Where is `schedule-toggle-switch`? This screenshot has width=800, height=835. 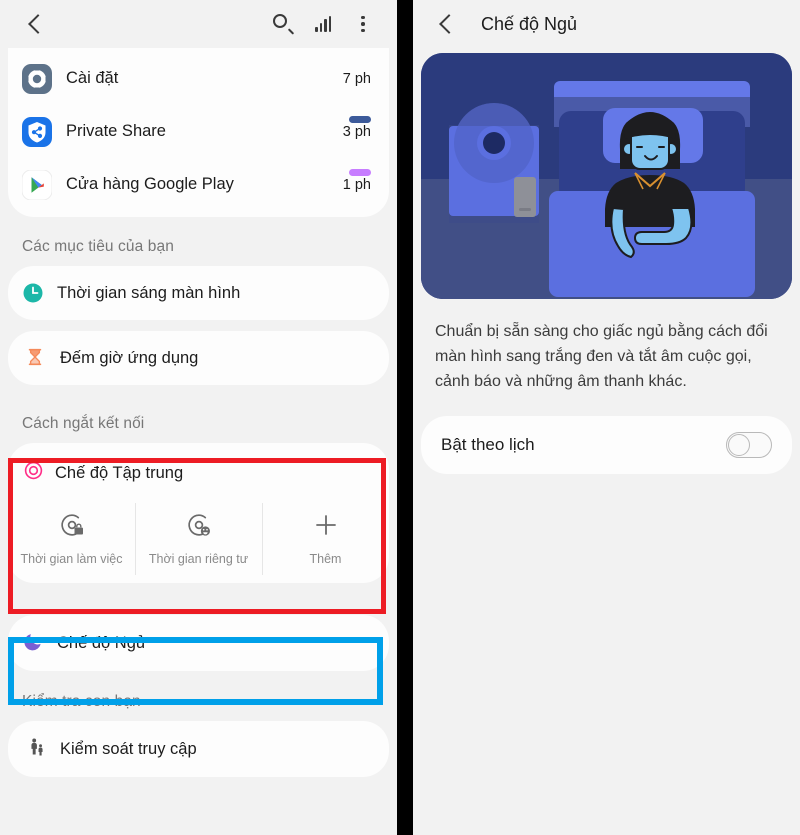
schedule-toggle-switch is located at coordinates (749, 445).